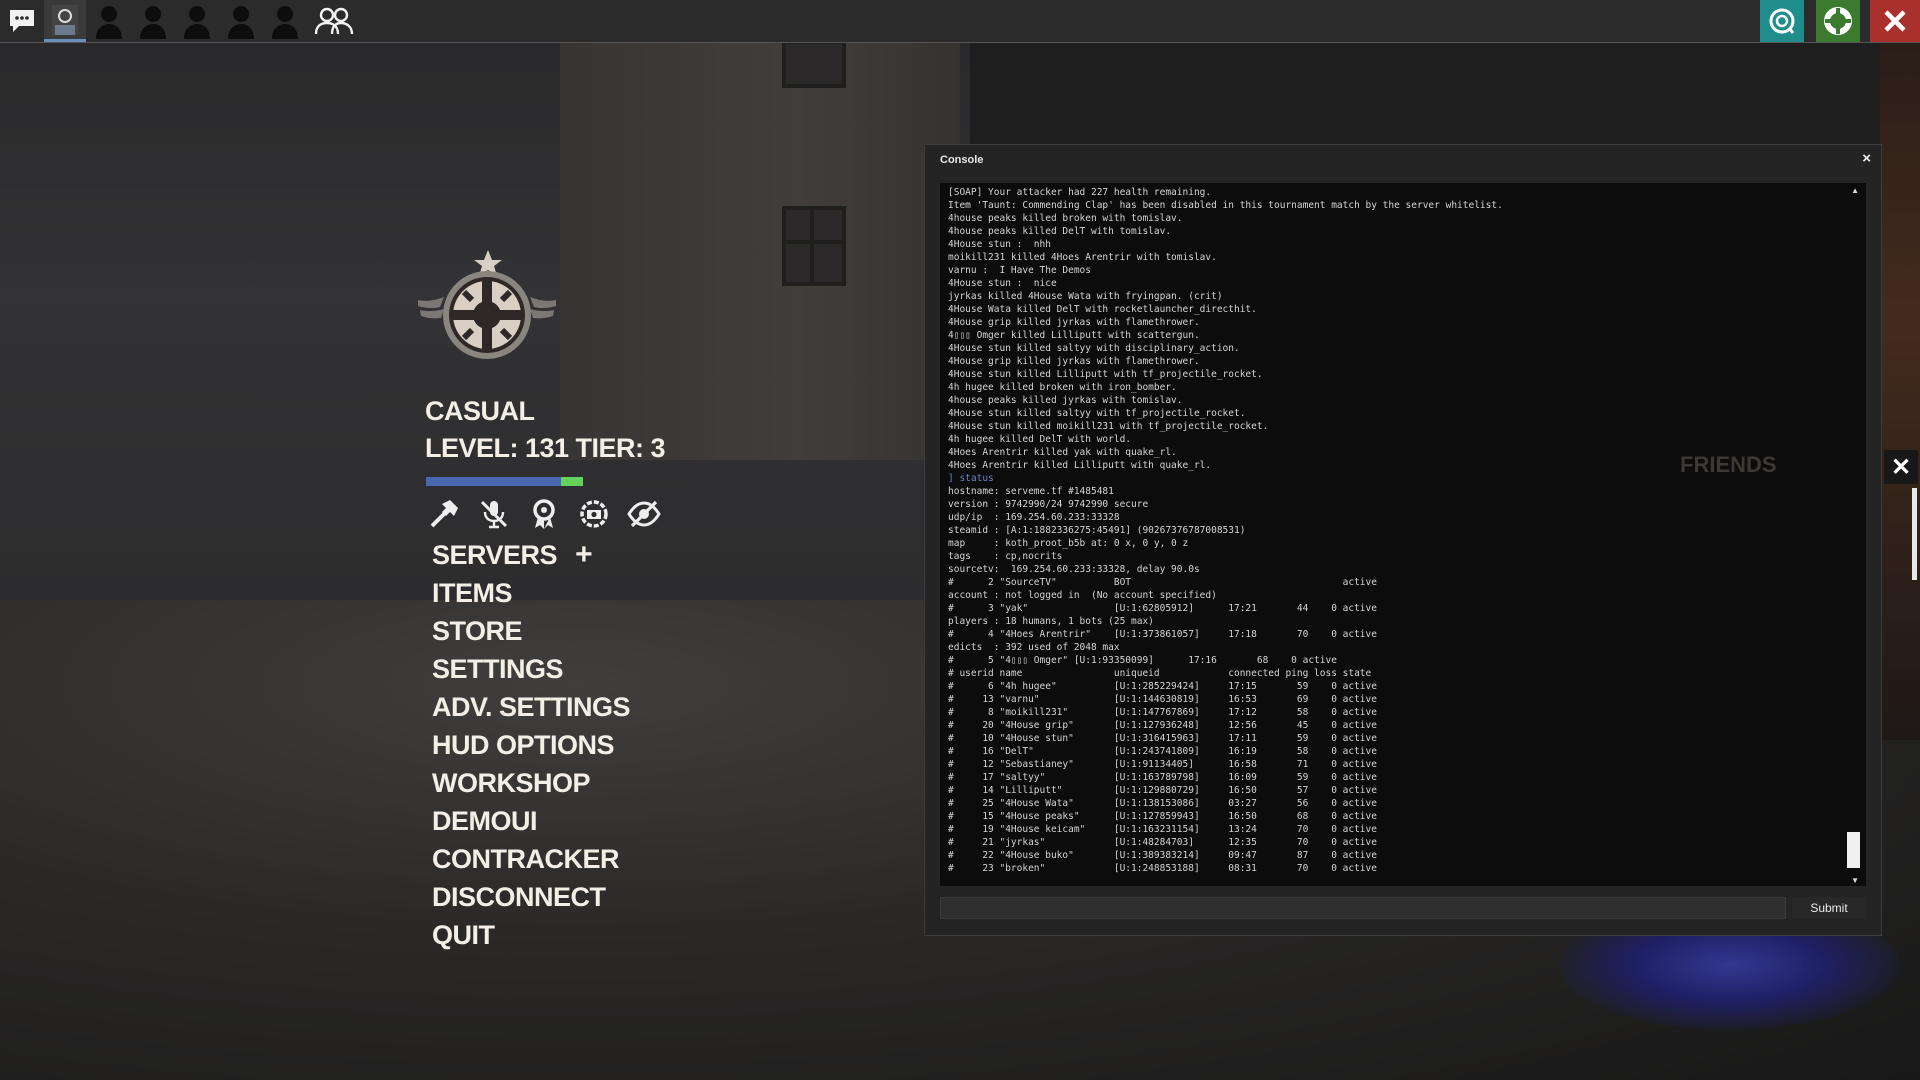 The width and height of the screenshot is (1920, 1080). Describe the element at coordinates (531, 783) in the screenshot. I see `menu-item-workshop: WORKSHOP` at that location.